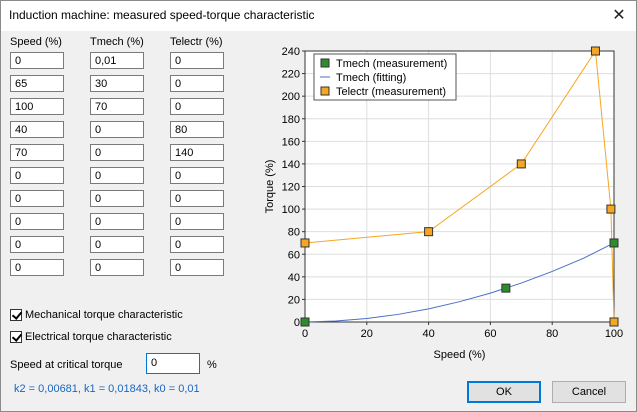  Describe the element at coordinates (297, 323) in the screenshot. I see `y-tick-label: 0` at that location.